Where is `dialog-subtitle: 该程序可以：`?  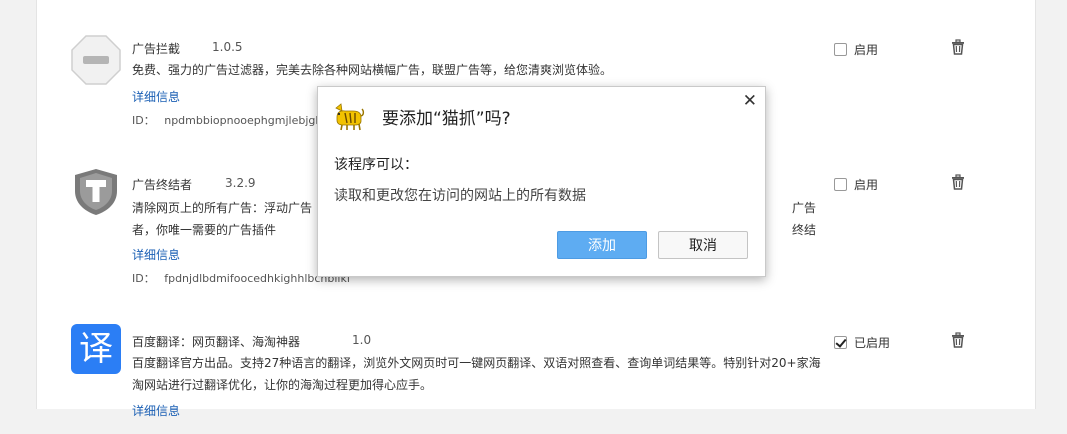
dialog-subtitle: 该程序可以： is located at coordinates (376, 164).